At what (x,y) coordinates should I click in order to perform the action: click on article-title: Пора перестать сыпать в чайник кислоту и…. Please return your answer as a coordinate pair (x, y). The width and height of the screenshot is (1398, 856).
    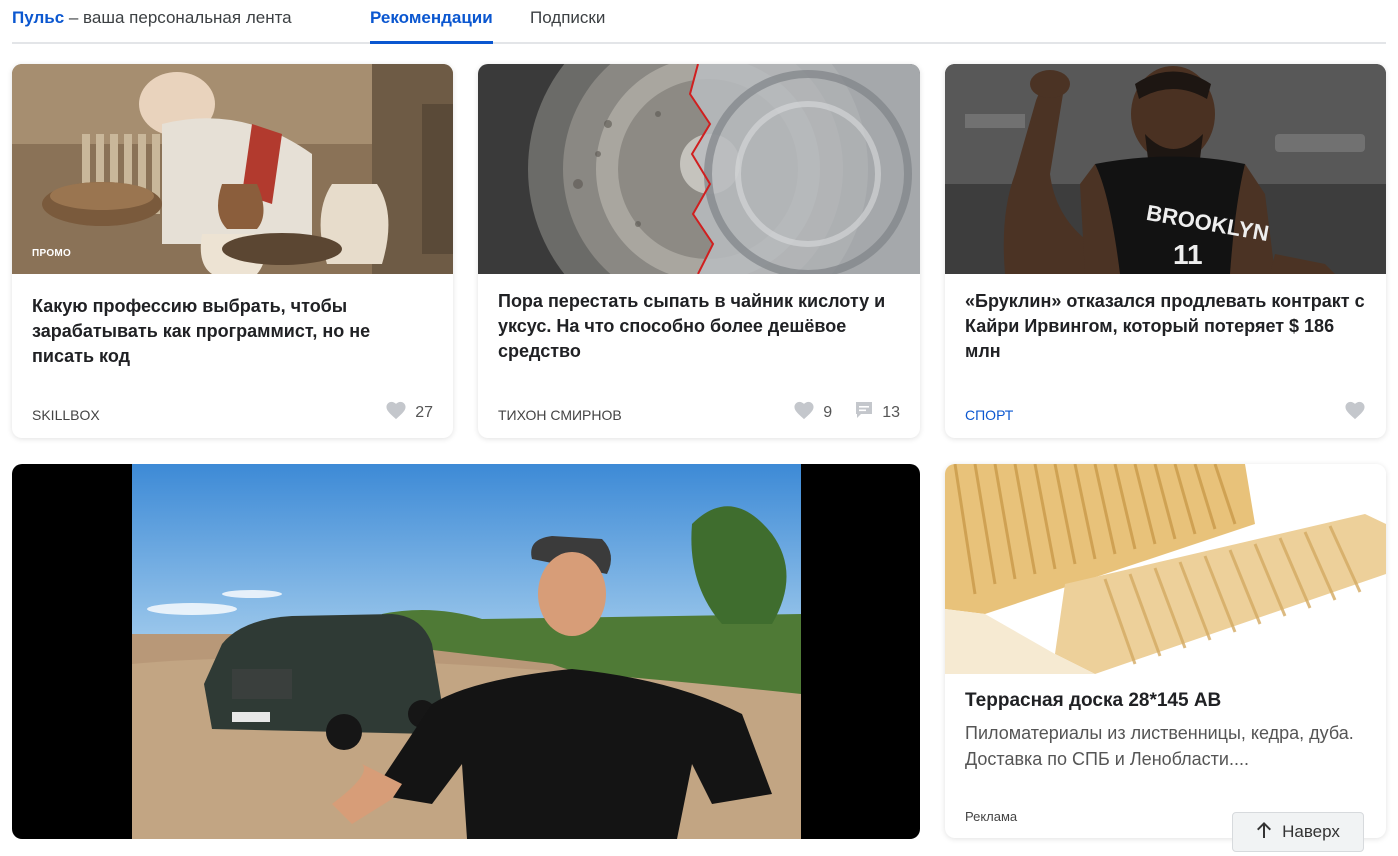
    Looking at the image, I should click on (700, 326).